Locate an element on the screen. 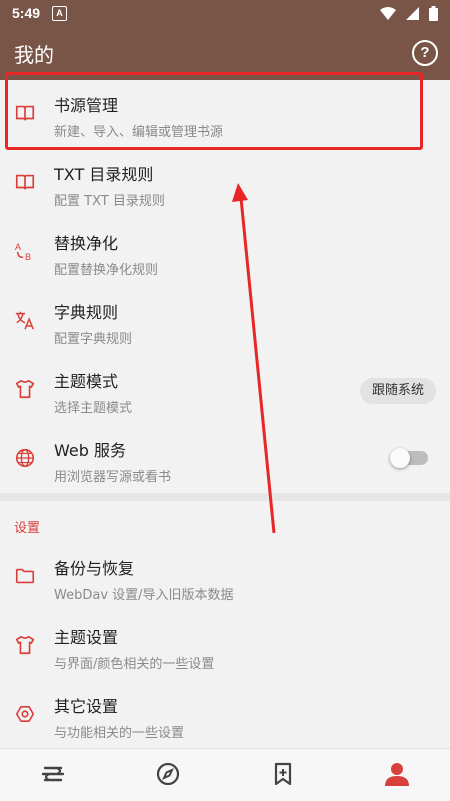 This screenshot has width=450, height=801. battery-icon is located at coordinates (433, 13).